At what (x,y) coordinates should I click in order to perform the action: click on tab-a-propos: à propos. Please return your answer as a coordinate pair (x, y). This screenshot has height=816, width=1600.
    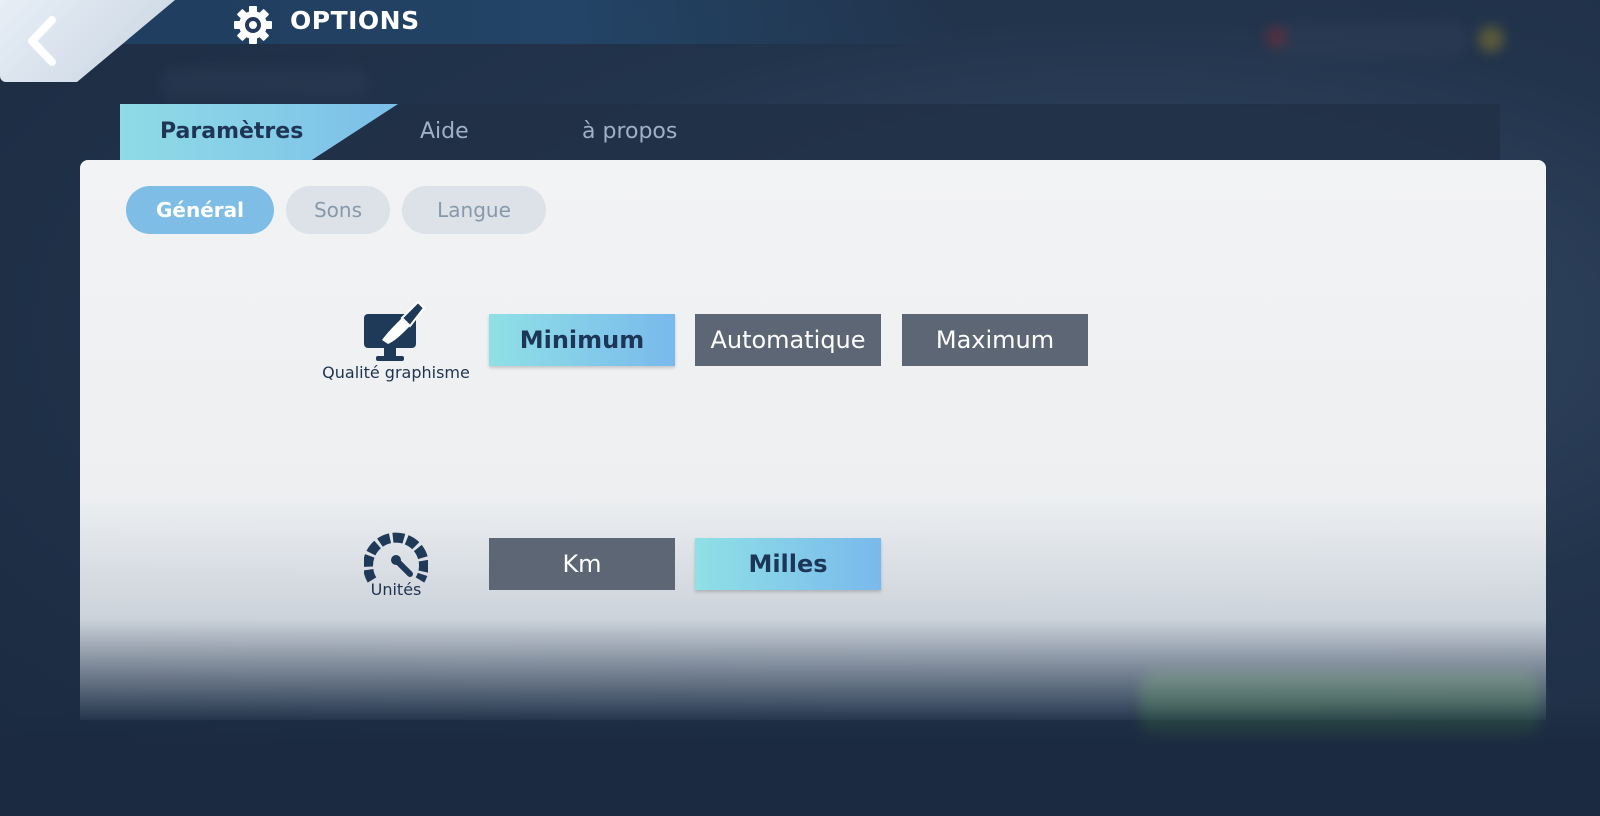
    Looking at the image, I should click on (629, 132).